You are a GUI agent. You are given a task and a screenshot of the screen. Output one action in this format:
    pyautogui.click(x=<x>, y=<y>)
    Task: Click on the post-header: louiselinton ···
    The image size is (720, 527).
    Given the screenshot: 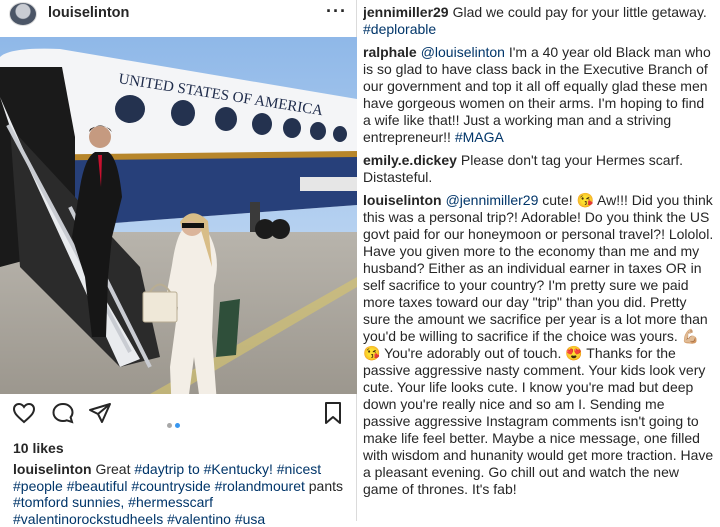 What is the action you would take?
    pyautogui.click(x=178, y=15)
    